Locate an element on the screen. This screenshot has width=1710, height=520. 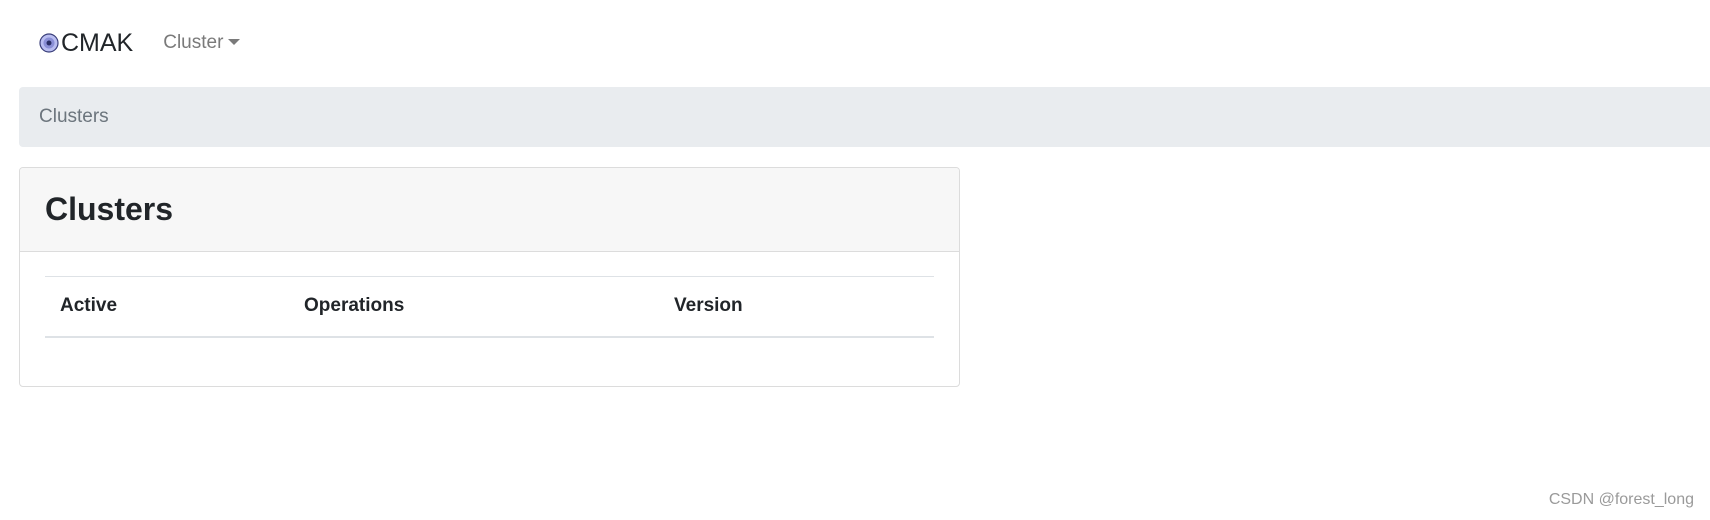
brand-link: CMAK is located at coordinates (86, 42).